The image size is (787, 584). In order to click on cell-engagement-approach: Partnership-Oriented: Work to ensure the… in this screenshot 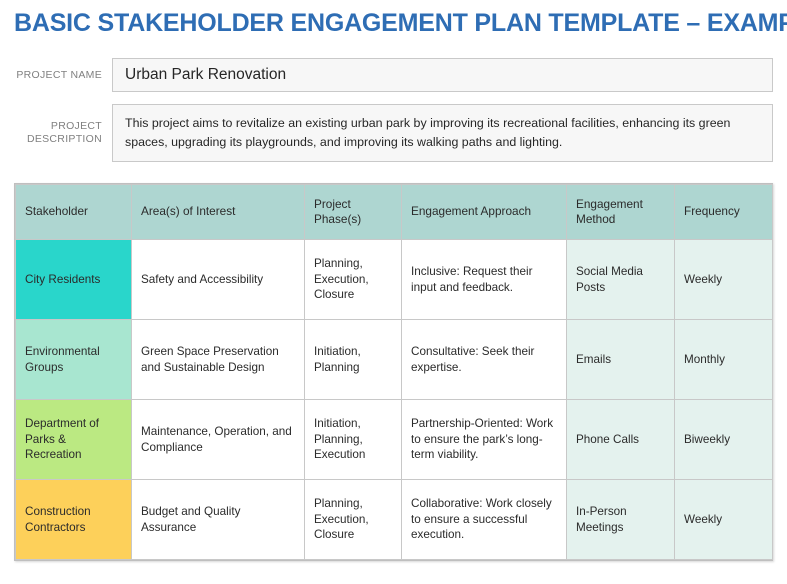, I will do `click(484, 439)`.